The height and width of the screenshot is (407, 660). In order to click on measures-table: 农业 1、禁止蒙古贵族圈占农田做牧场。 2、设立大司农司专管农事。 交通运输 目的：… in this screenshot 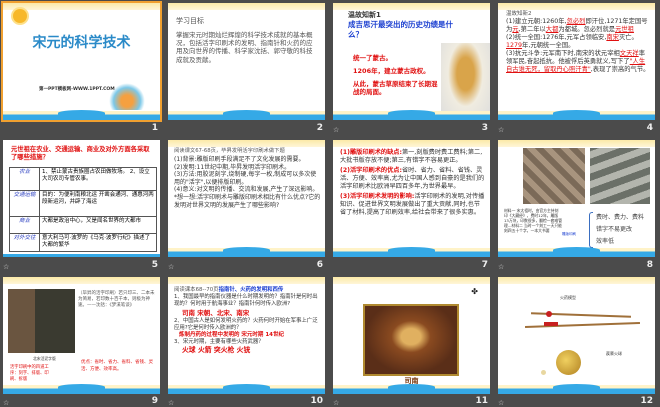, I will do `click(83, 209)`.